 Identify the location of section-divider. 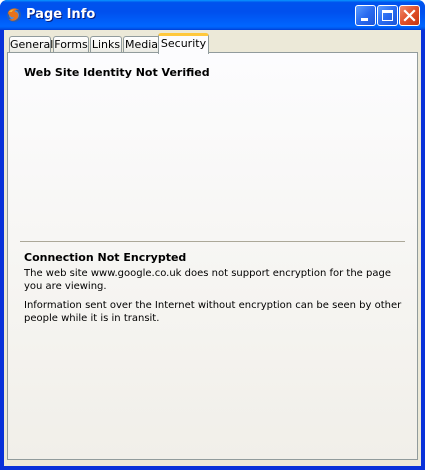
(212, 241).